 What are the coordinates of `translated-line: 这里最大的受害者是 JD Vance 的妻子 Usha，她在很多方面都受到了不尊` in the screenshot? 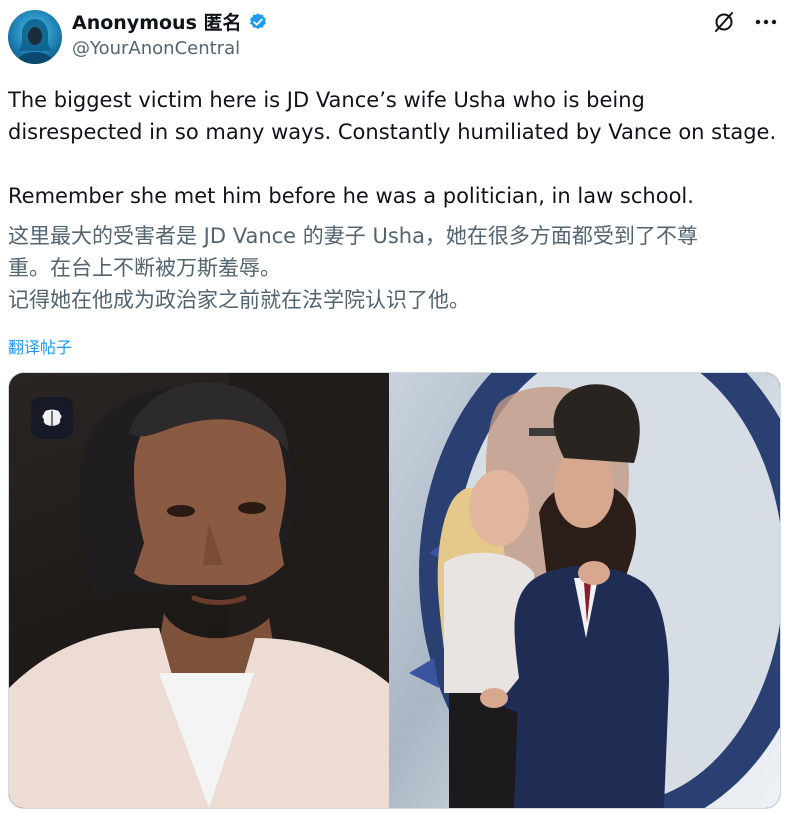 It's located at (353, 236).